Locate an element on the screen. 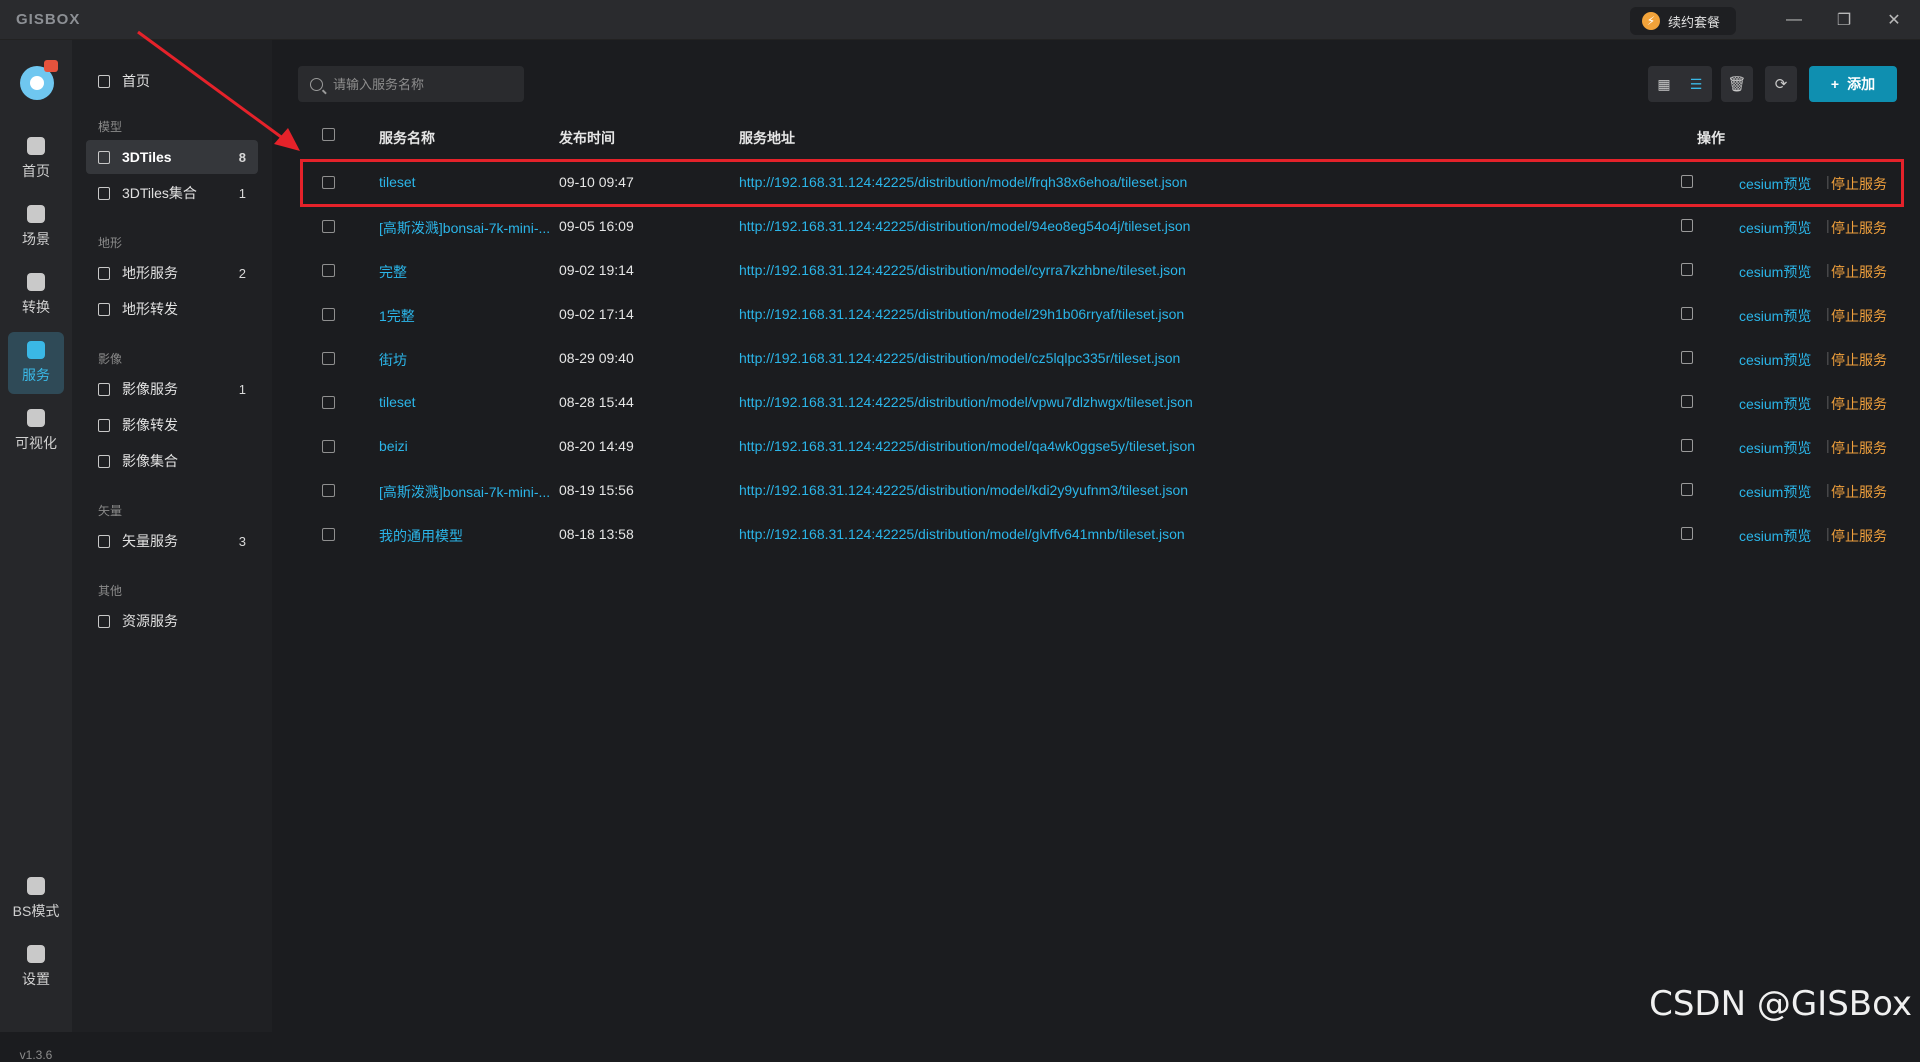 This screenshot has width=1920, height=1062. rail-item-5: BS模式 is located at coordinates (36, 899).